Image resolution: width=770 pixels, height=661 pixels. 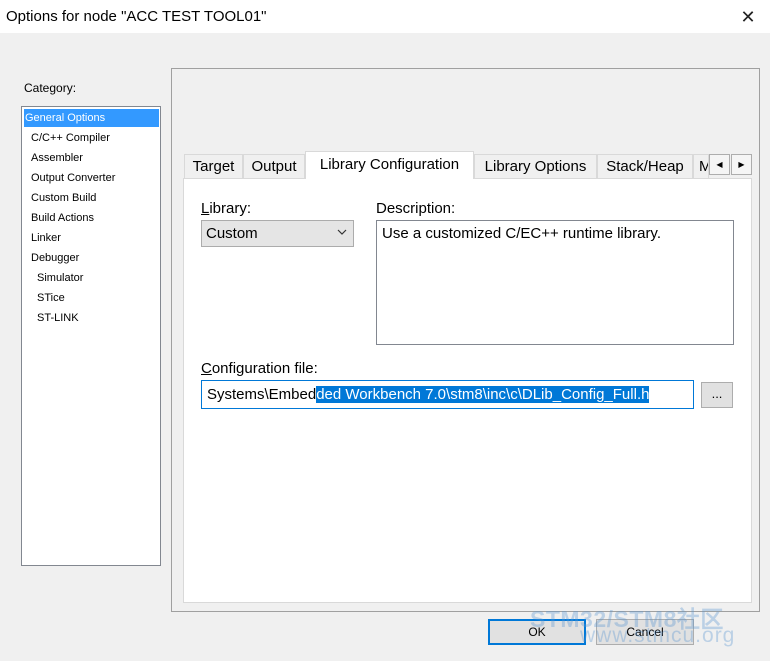 I want to click on category-item-custom-build: Custom Build, so click(x=91, y=198).